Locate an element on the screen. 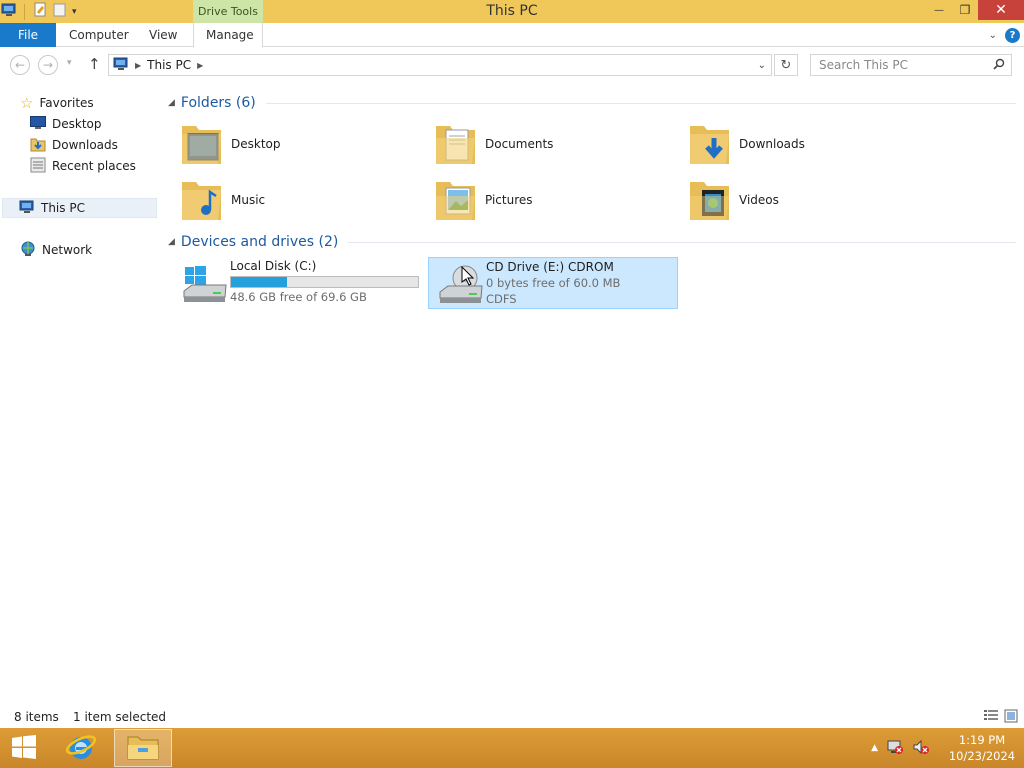 This screenshot has height=768, width=1024. file-explorer-button is located at coordinates (143, 748).